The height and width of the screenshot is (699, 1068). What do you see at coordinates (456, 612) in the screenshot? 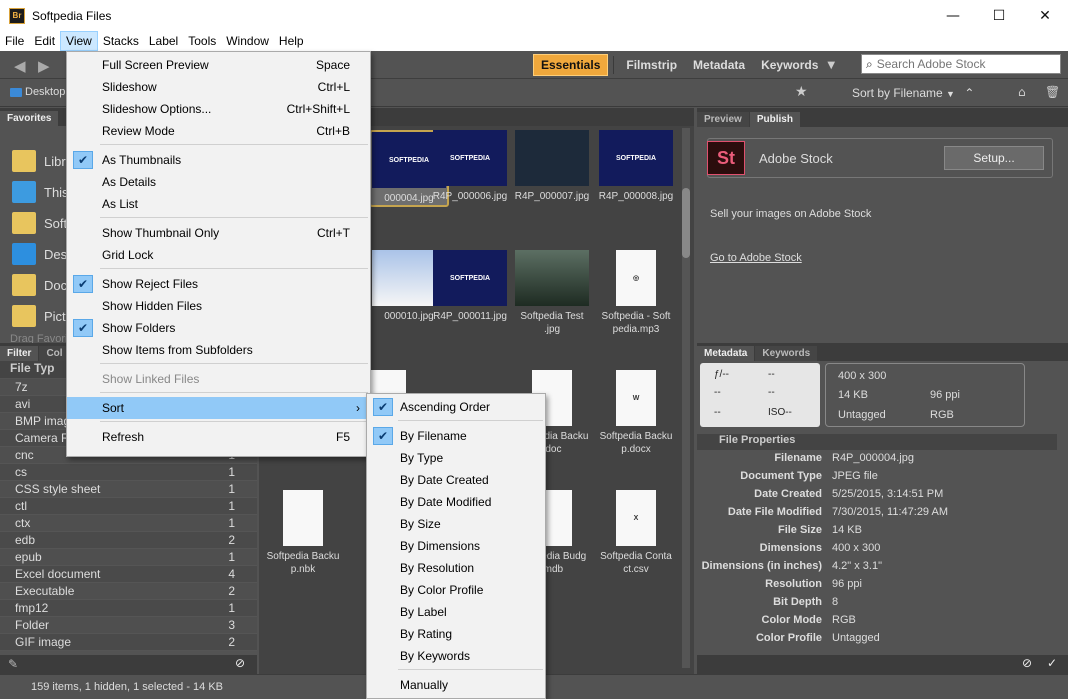
I see `sort-menu-item: By Label` at bounding box center [456, 612].